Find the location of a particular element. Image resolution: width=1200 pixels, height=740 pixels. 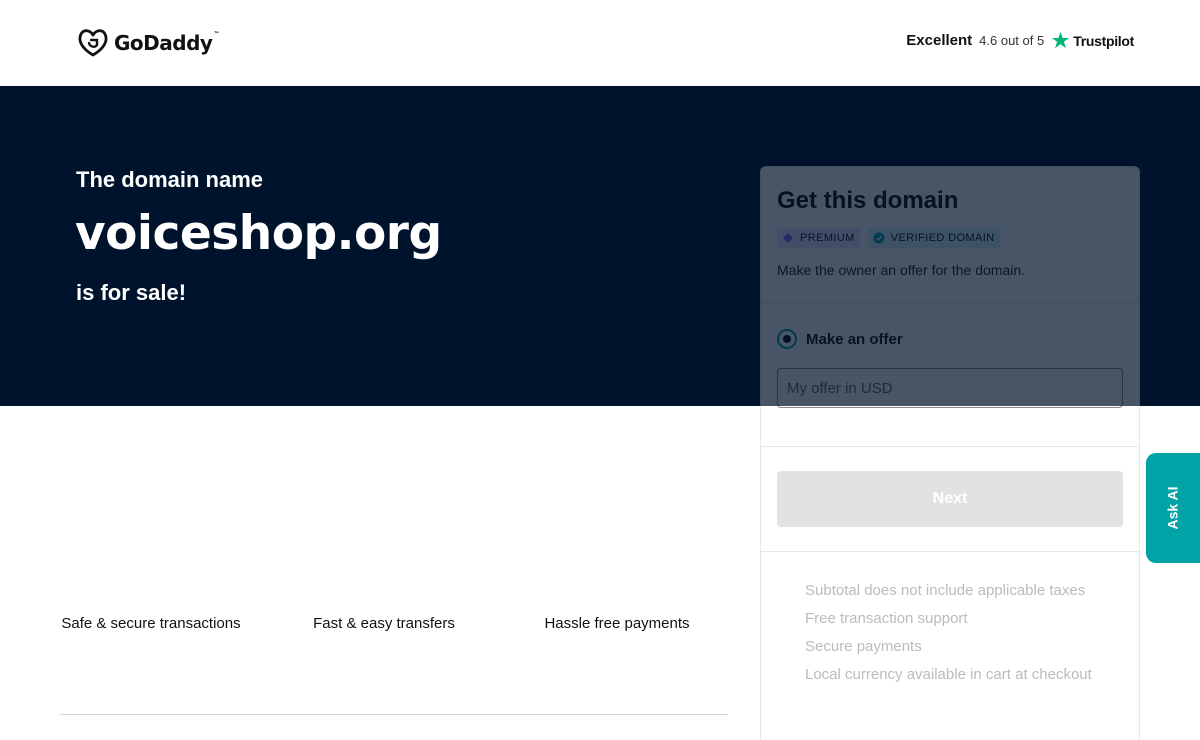

premium-icon is located at coordinates (788, 238).